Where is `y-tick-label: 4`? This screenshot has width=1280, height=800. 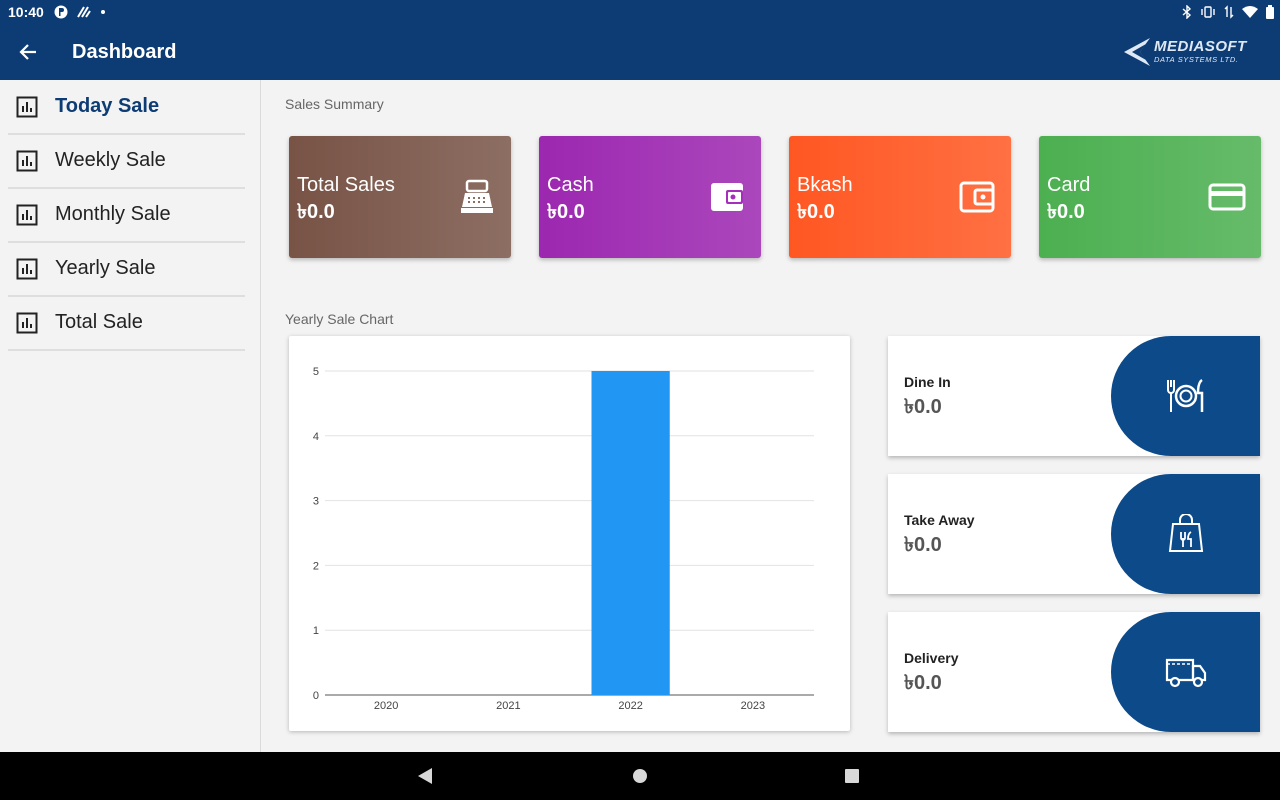 y-tick-label: 4 is located at coordinates (316, 437).